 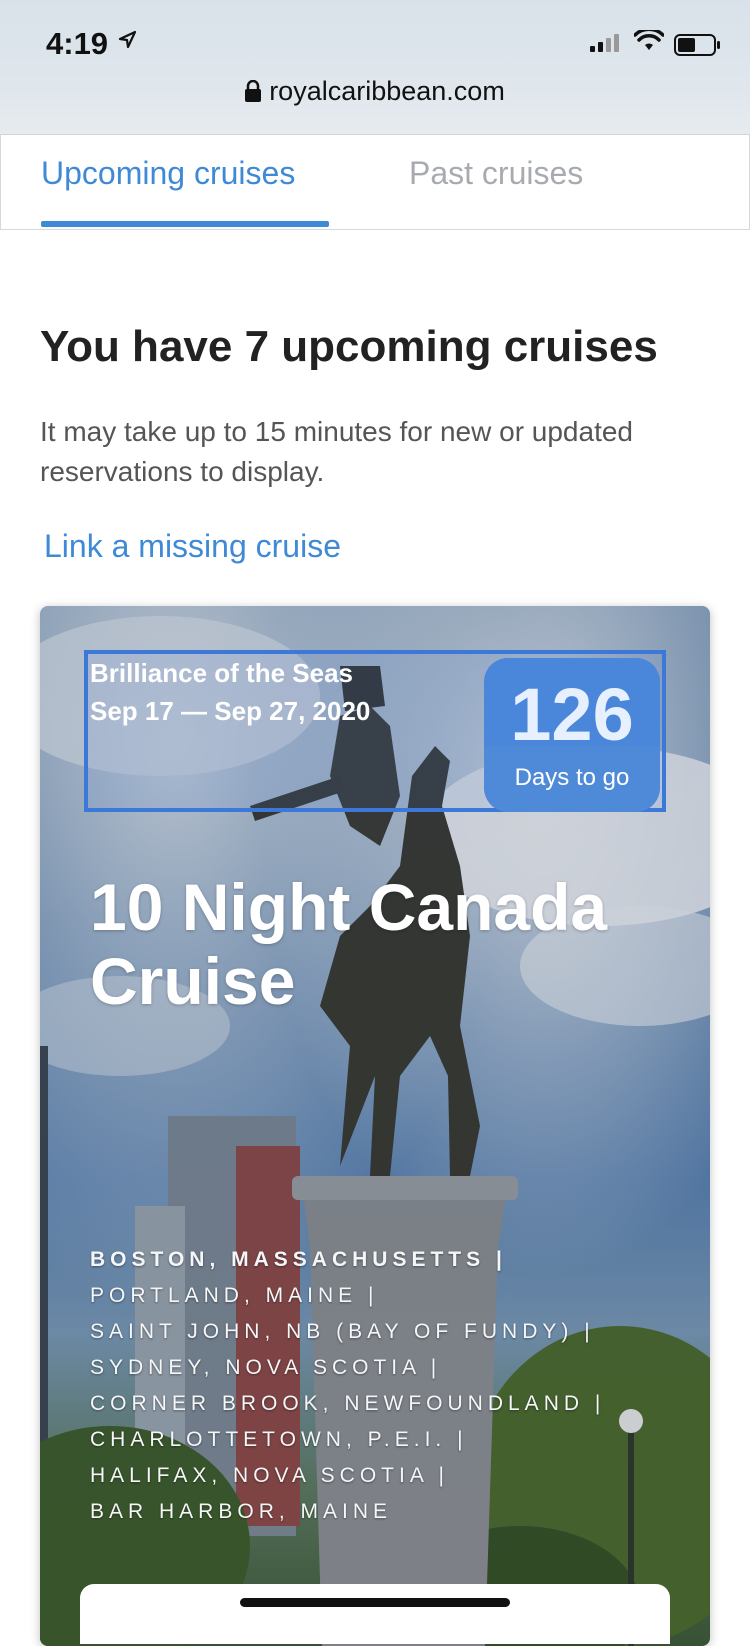 What do you see at coordinates (168, 173) in the screenshot?
I see `tab-upcoming-cruises: Upcoming cruises` at bounding box center [168, 173].